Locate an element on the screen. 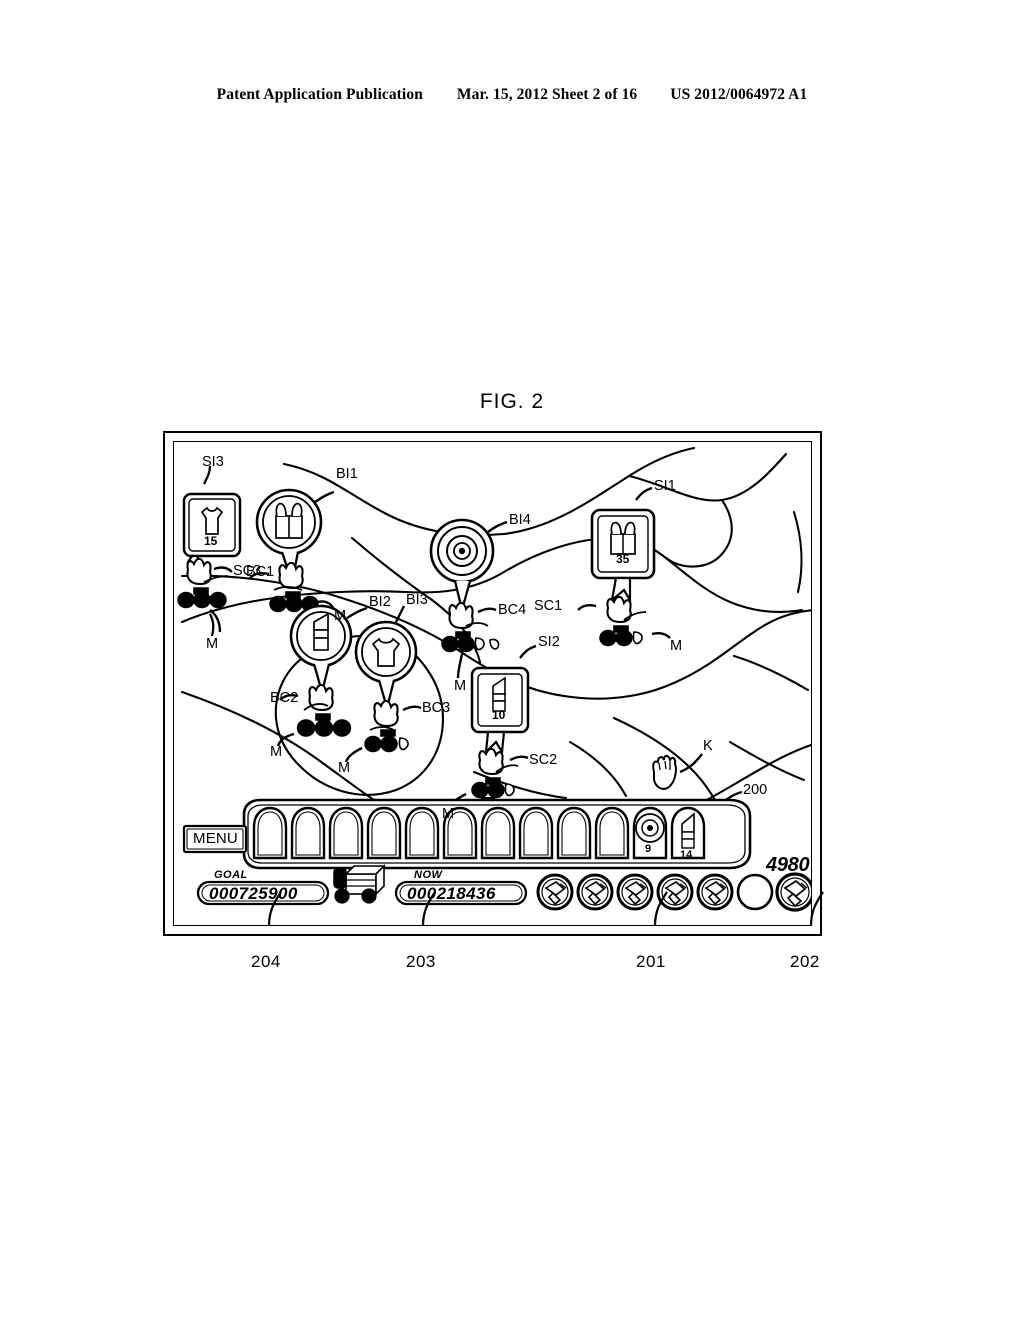 The image size is (1024, 1320). publication-title: Patent Application Publication is located at coordinates (319, 94).